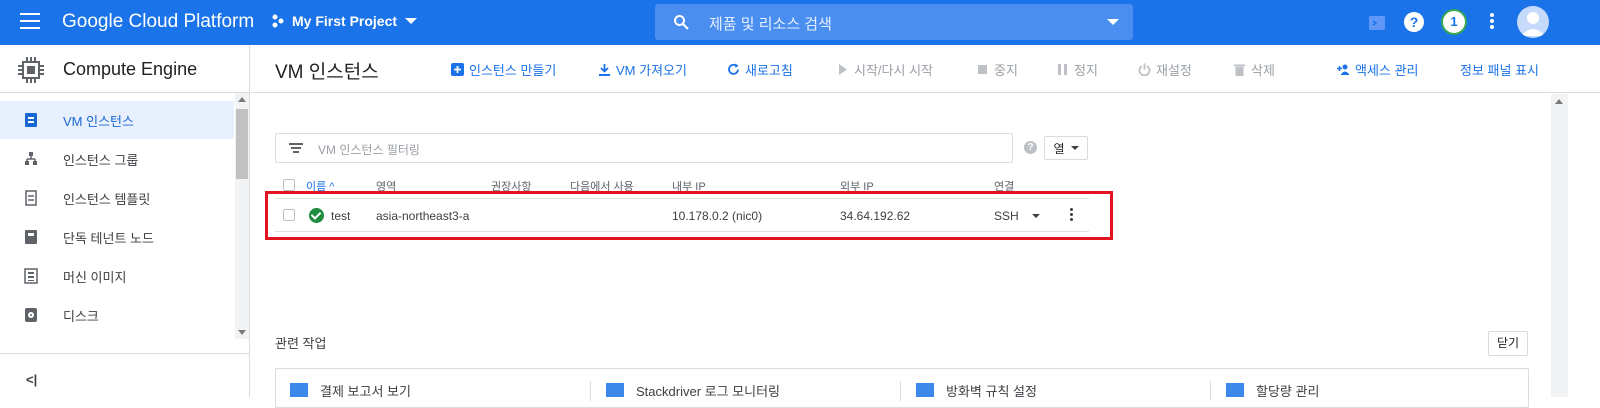 The image size is (1600, 408). What do you see at coordinates (1174, 70) in the screenshot?
I see `reset-label: 재설정` at bounding box center [1174, 70].